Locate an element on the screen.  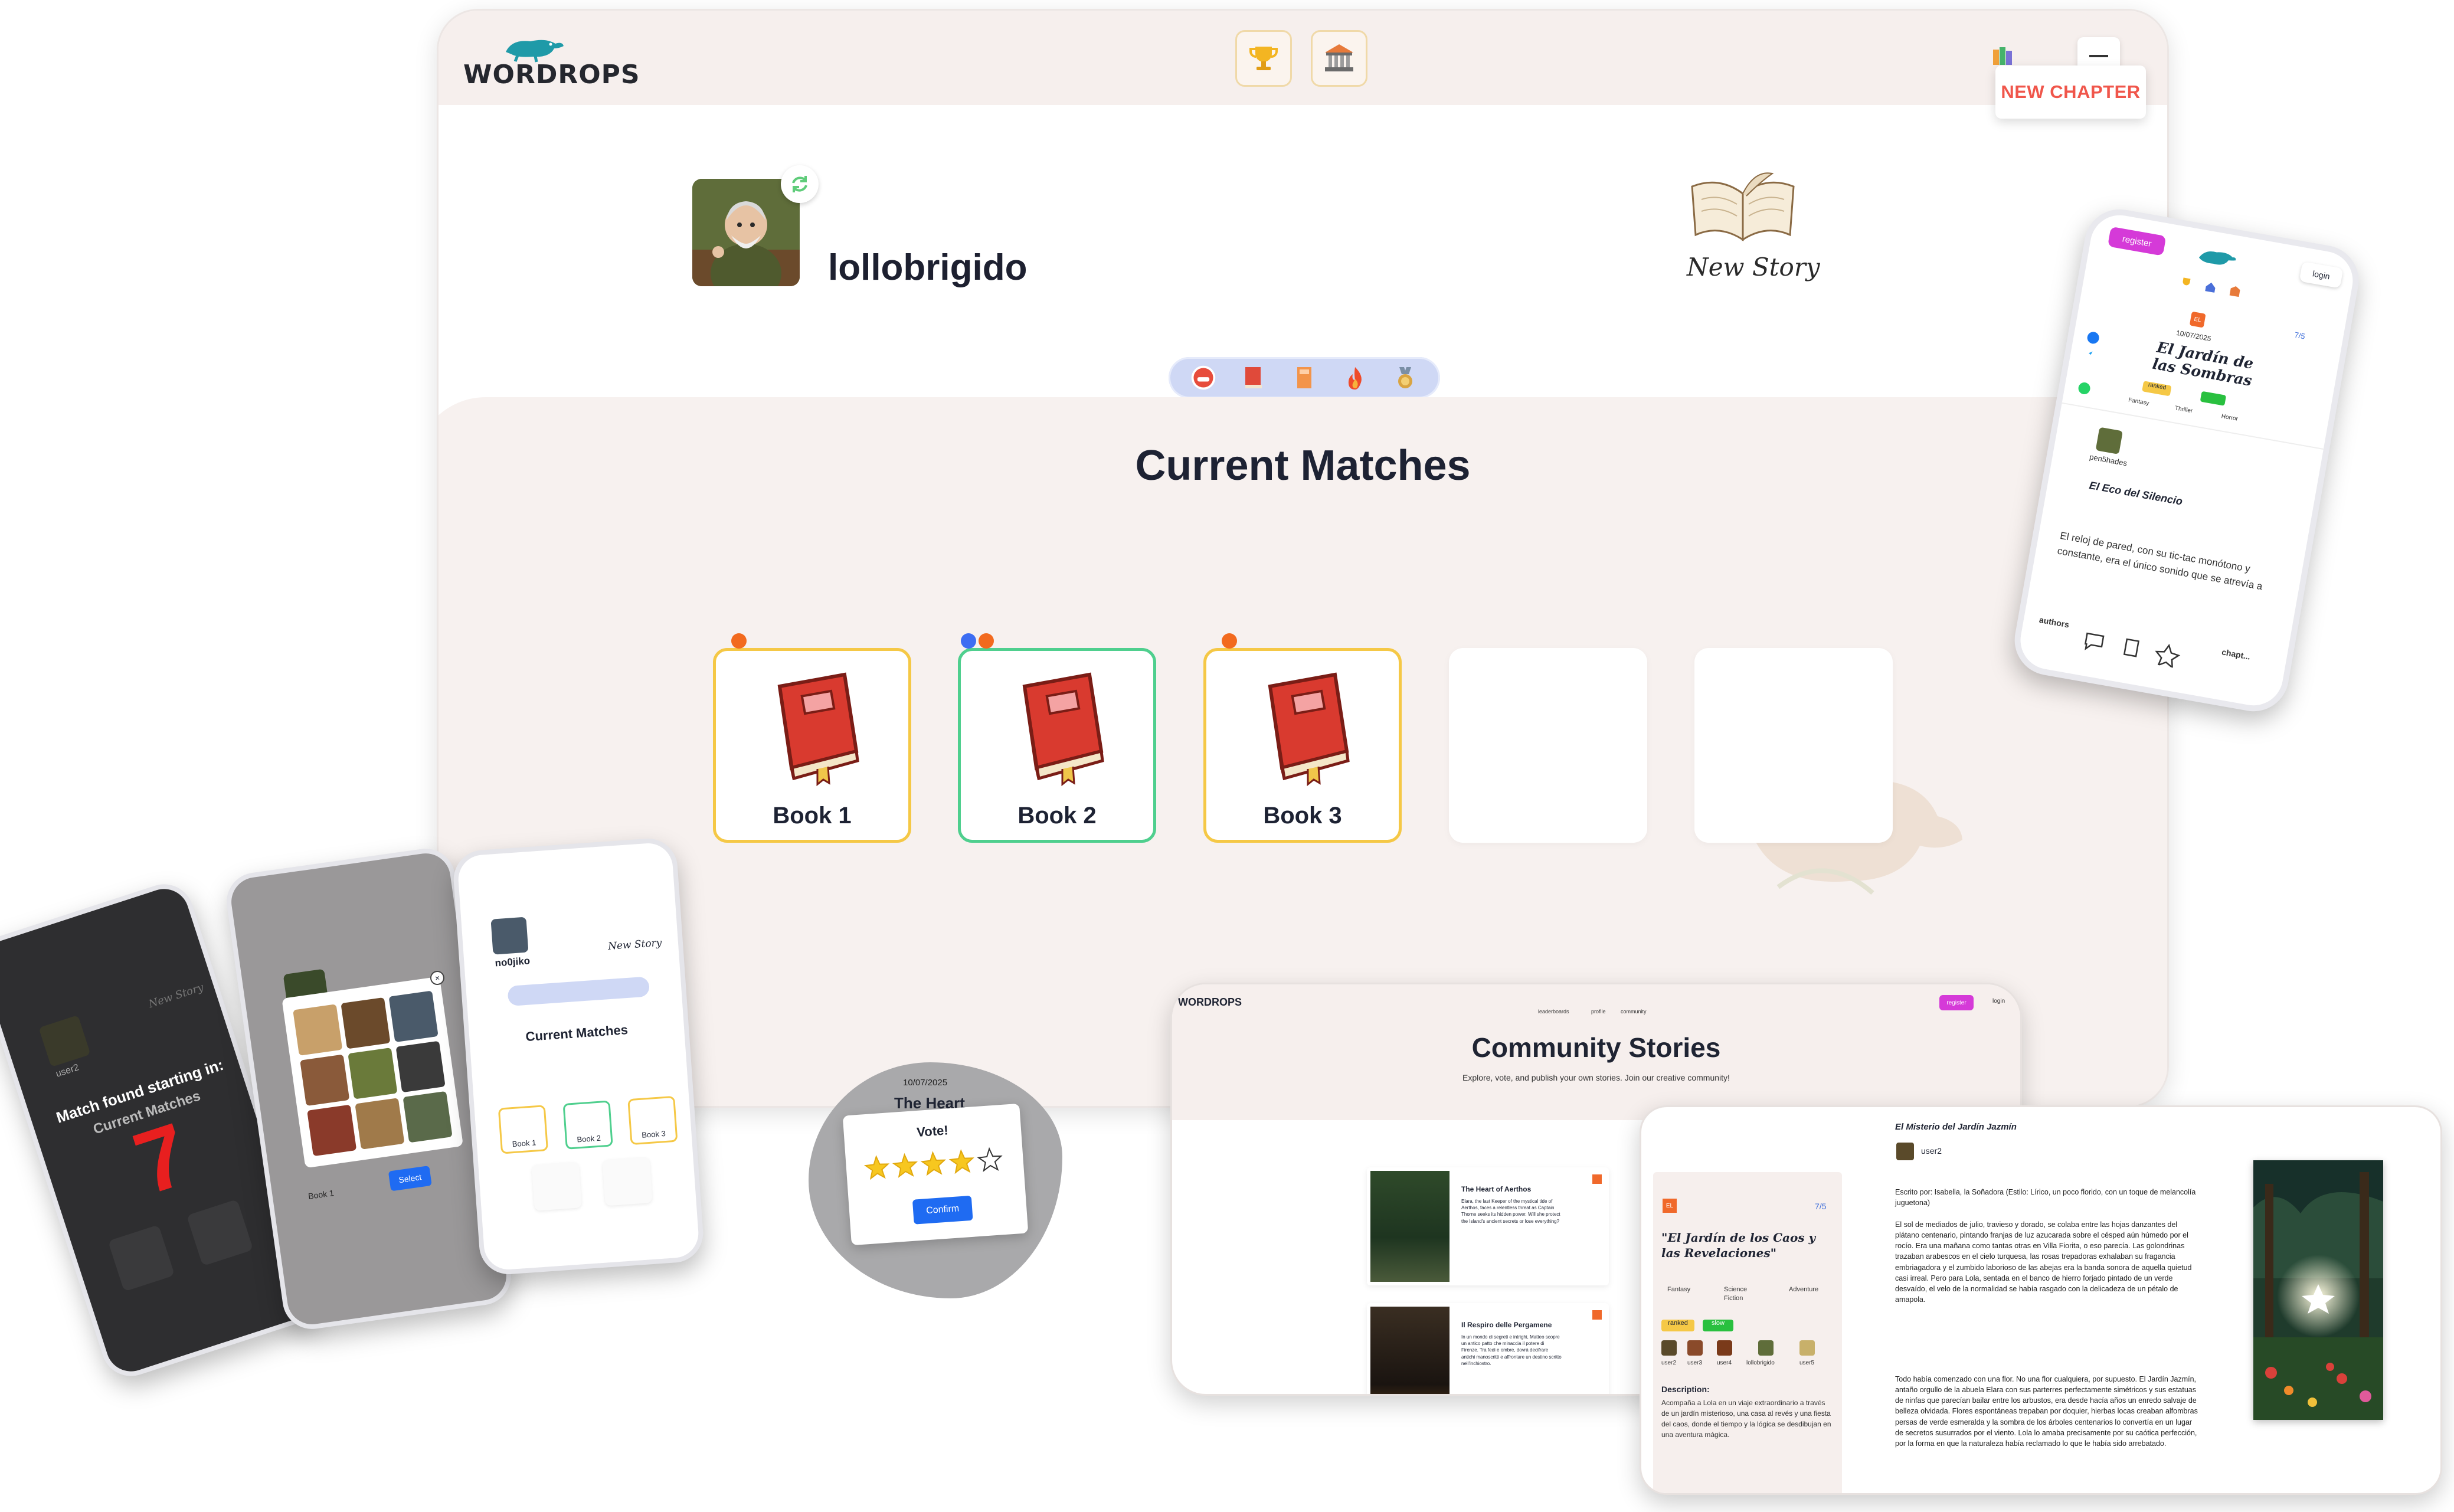
genre-tag: Fantasy is located at coordinates (2139, 402).